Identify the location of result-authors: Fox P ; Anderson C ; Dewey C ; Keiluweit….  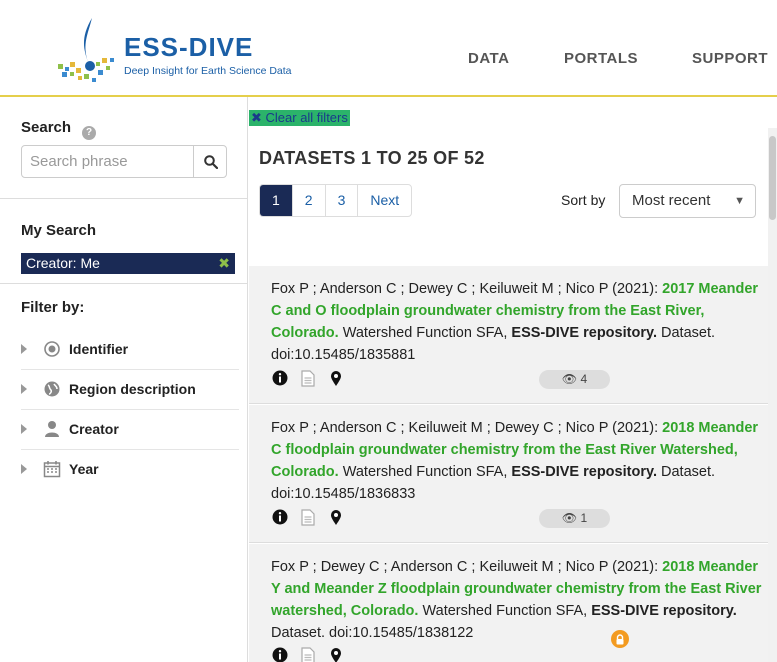
(467, 289).